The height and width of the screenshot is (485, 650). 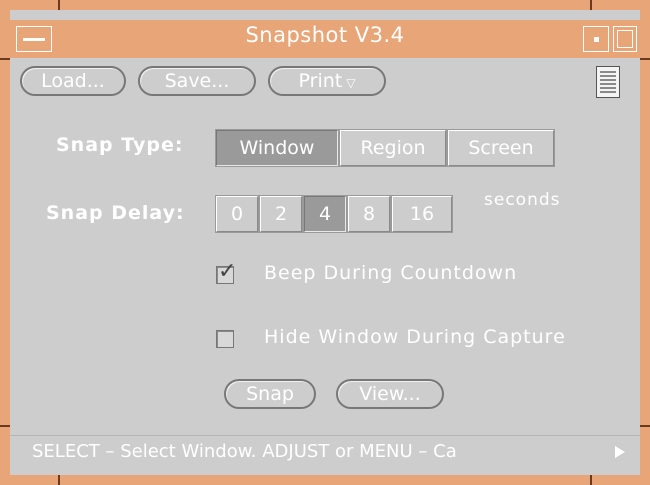 I want to click on snap-type-window: Window, so click(x=277, y=148).